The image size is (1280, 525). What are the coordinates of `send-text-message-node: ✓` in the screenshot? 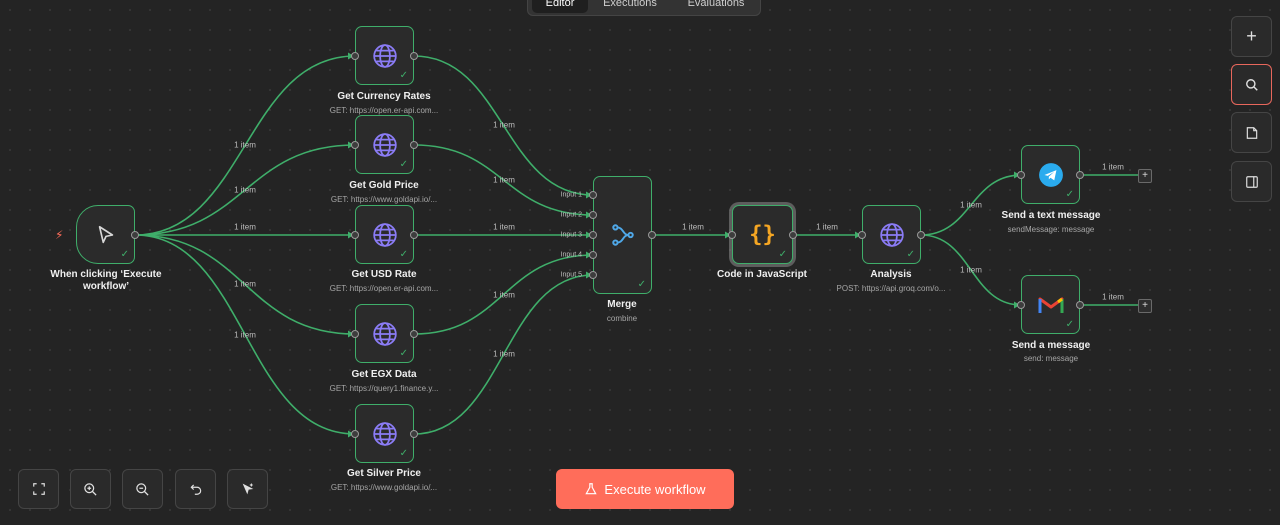 It's located at (1050, 174).